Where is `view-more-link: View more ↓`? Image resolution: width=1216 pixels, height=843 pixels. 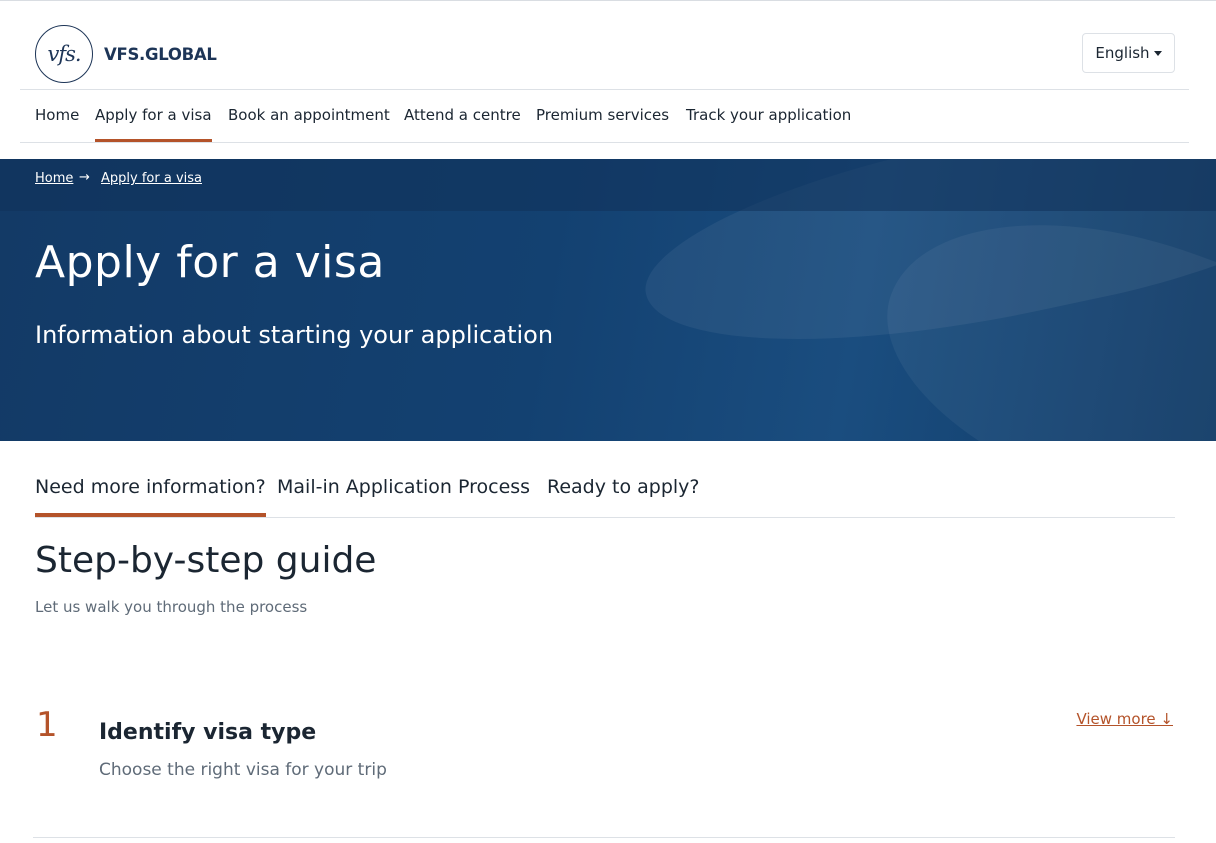
view-more-link: View more ↓ is located at coordinates (1124, 719).